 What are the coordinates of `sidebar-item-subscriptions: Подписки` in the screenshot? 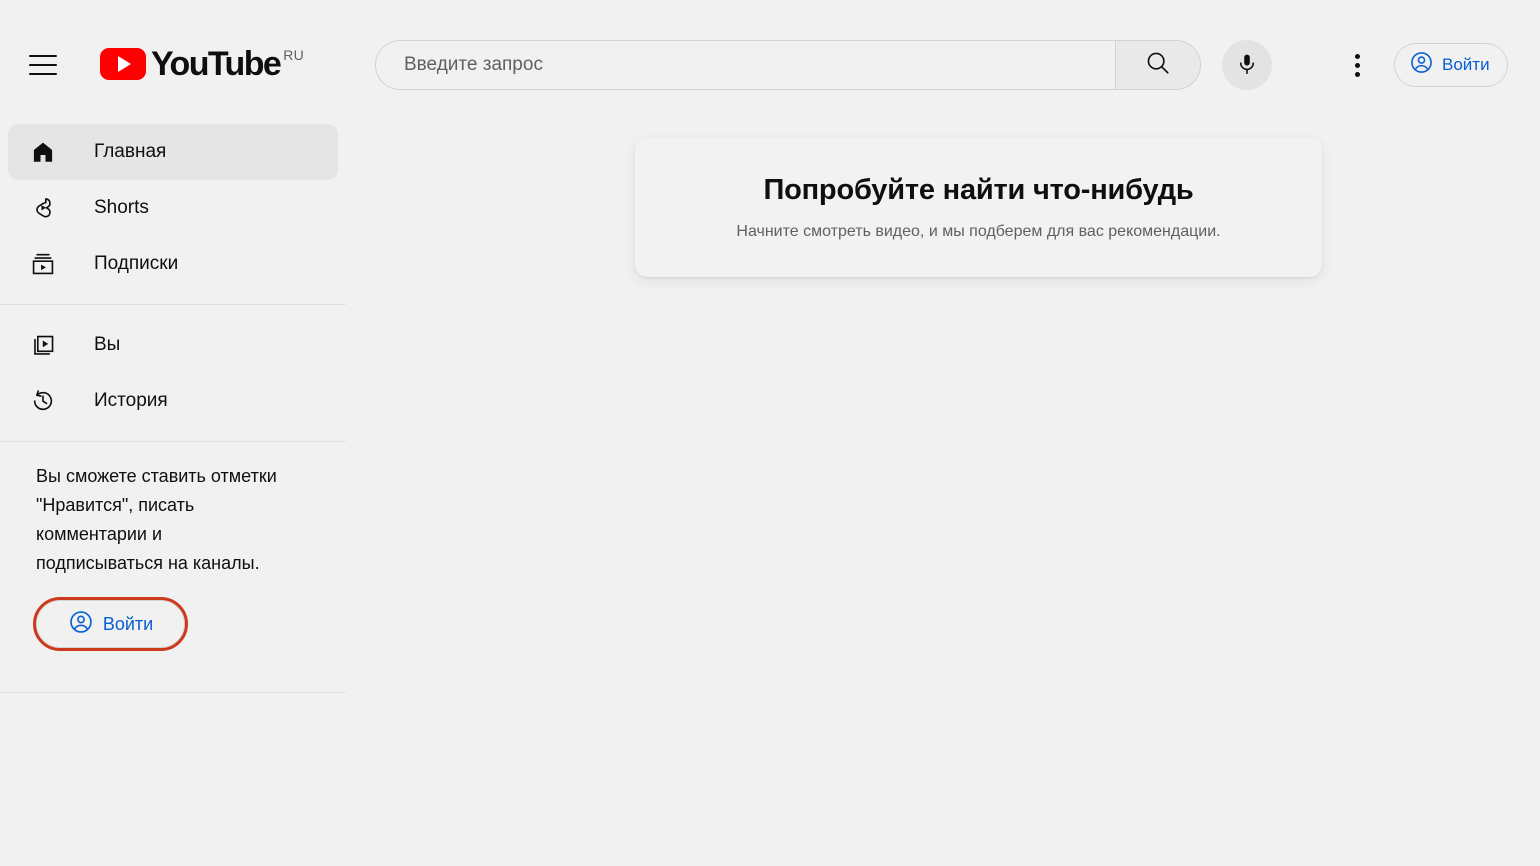 It's located at (173, 264).